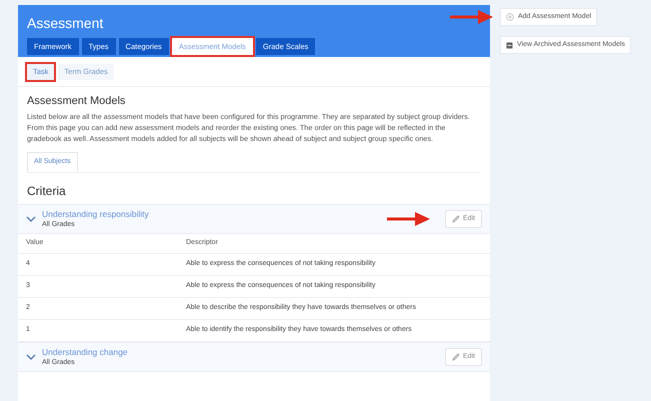  I want to click on plus-circle-icon, so click(510, 17).